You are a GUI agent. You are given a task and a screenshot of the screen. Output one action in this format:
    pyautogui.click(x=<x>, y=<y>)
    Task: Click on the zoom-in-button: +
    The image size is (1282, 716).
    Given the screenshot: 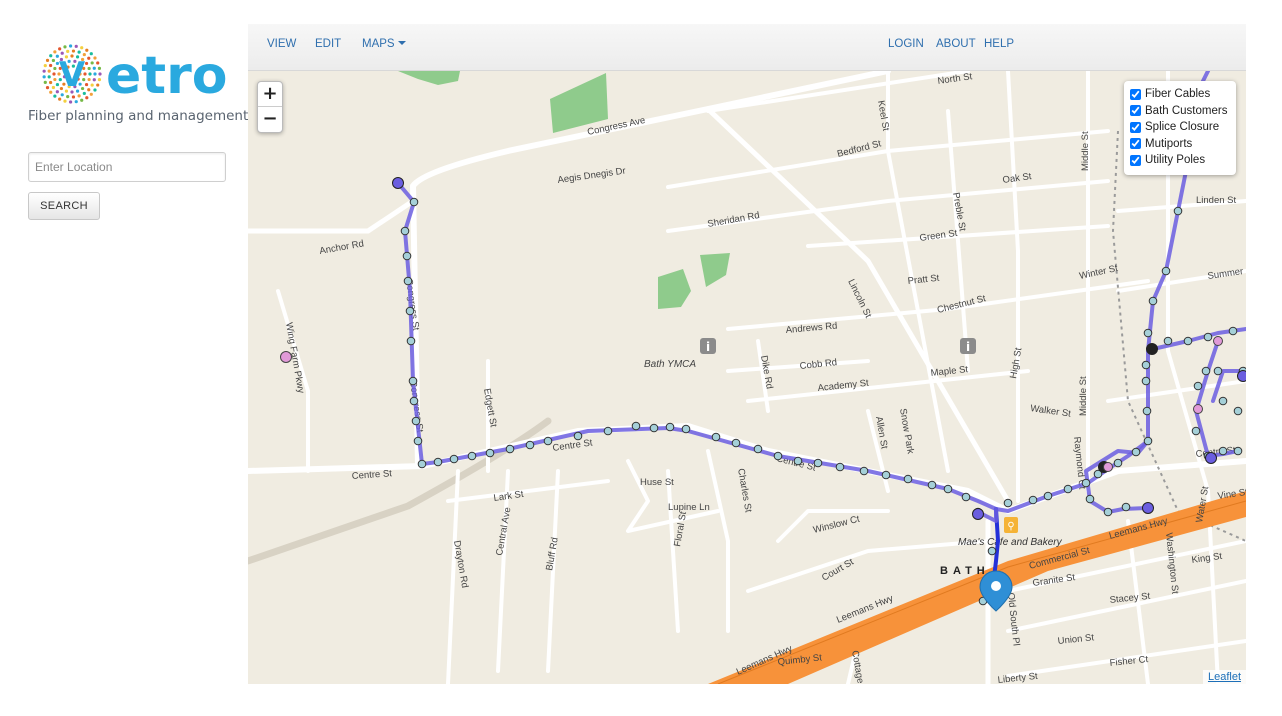 What is the action you would take?
    pyautogui.click(x=270, y=94)
    